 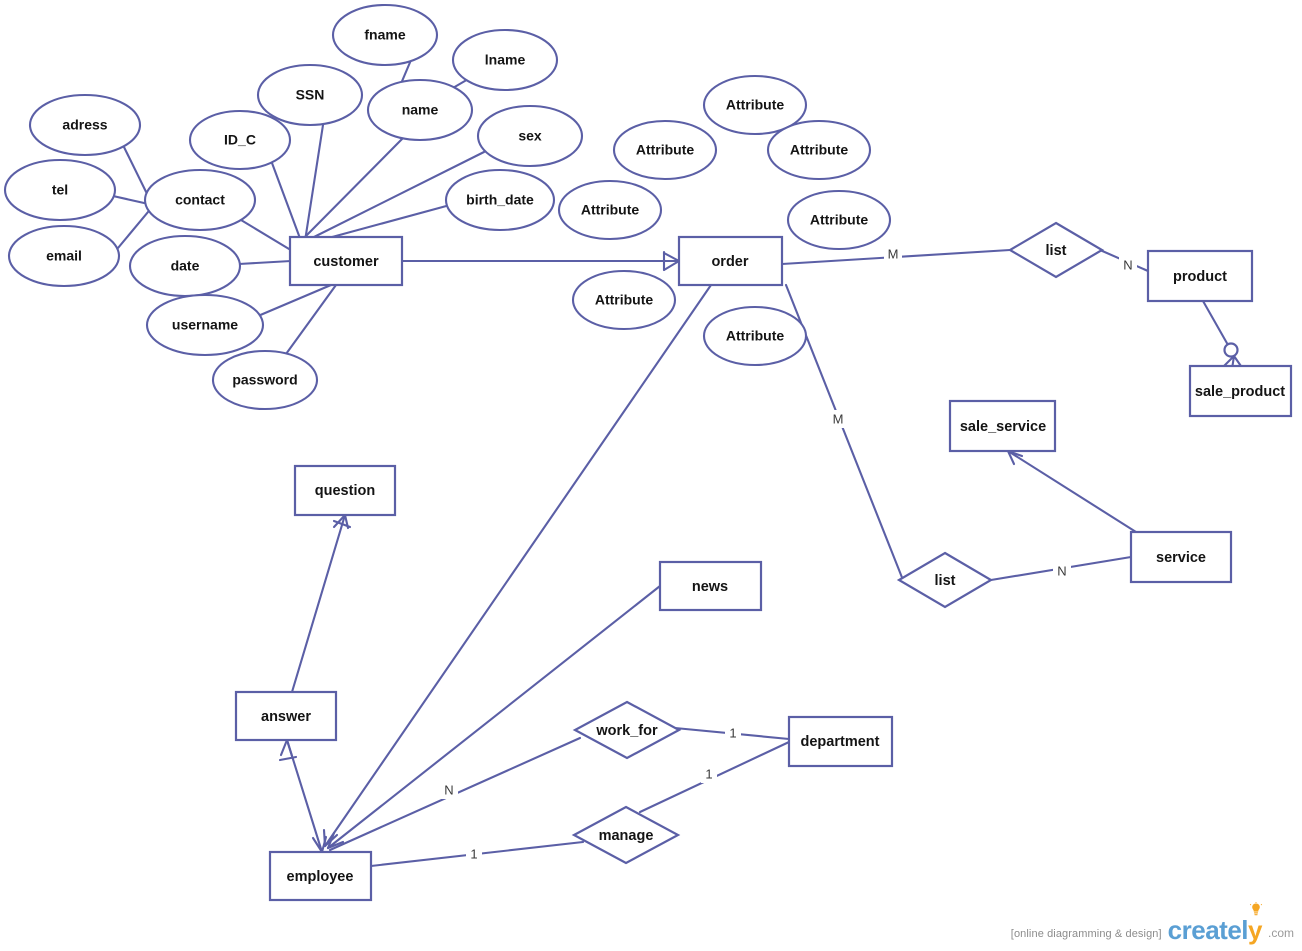 What do you see at coordinates (755, 336) in the screenshot?
I see `attribute-generic-7: Attribute` at bounding box center [755, 336].